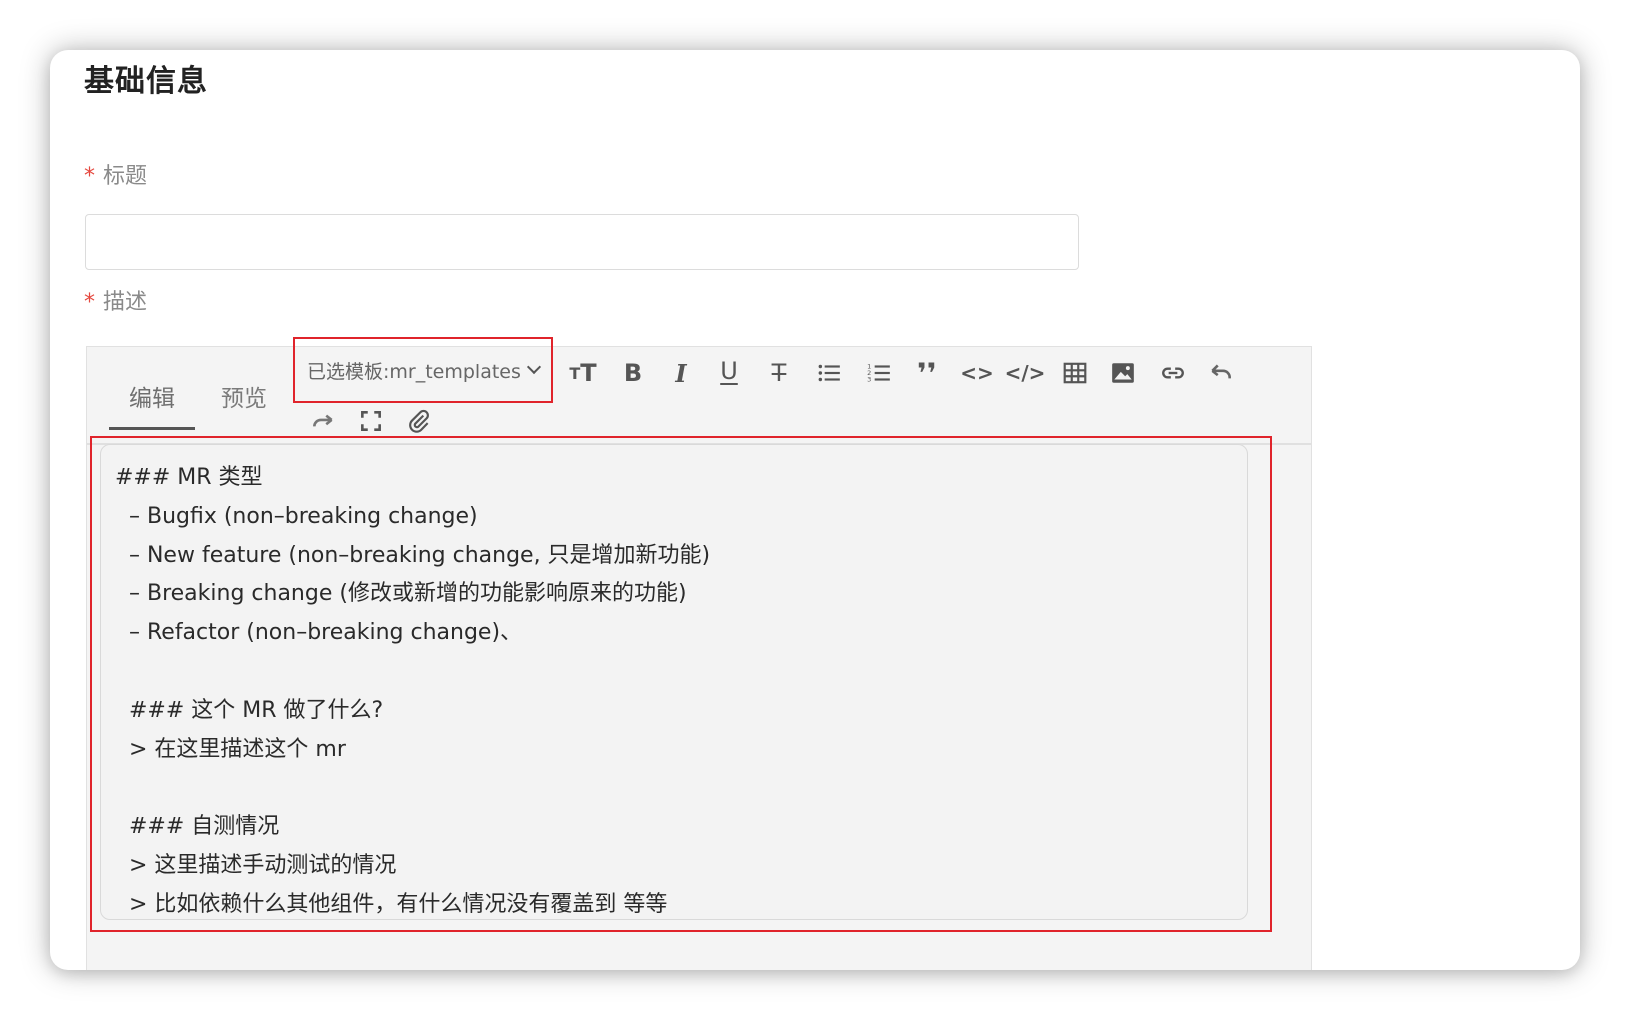 This screenshot has height=1020, width=1630. I want to click on bullet-list-icon, so click(829, 373).